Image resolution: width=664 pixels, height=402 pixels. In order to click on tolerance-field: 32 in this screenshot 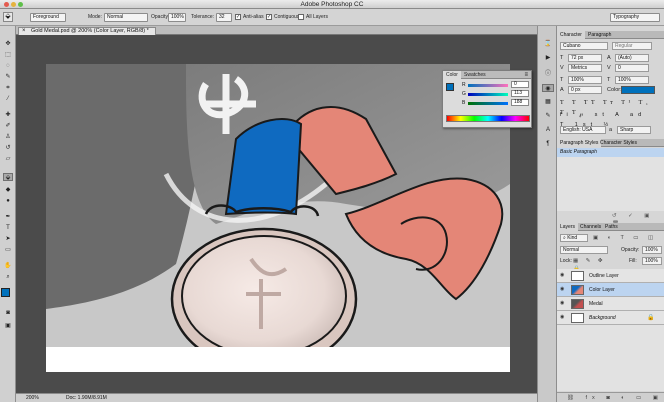, I will do `click(224, 17)`.